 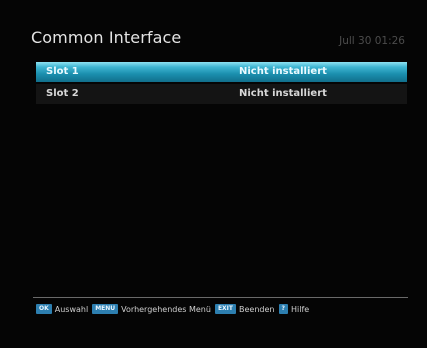 What do you see at coordinates (257, 309) in the screenshot?
I see `exit-hint-label: Beenden` at bounding box center [257, 309].